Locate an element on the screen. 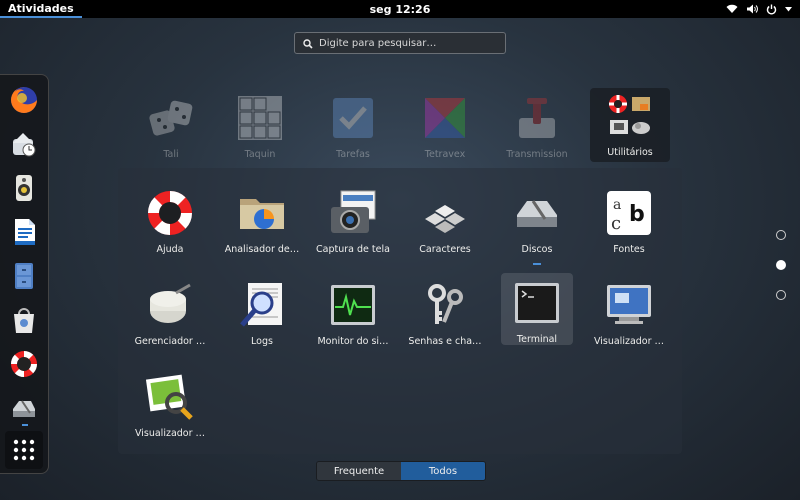 The width and height of the screenshot is (800, 500). wifi-icon is located at coordinates (732, 9).